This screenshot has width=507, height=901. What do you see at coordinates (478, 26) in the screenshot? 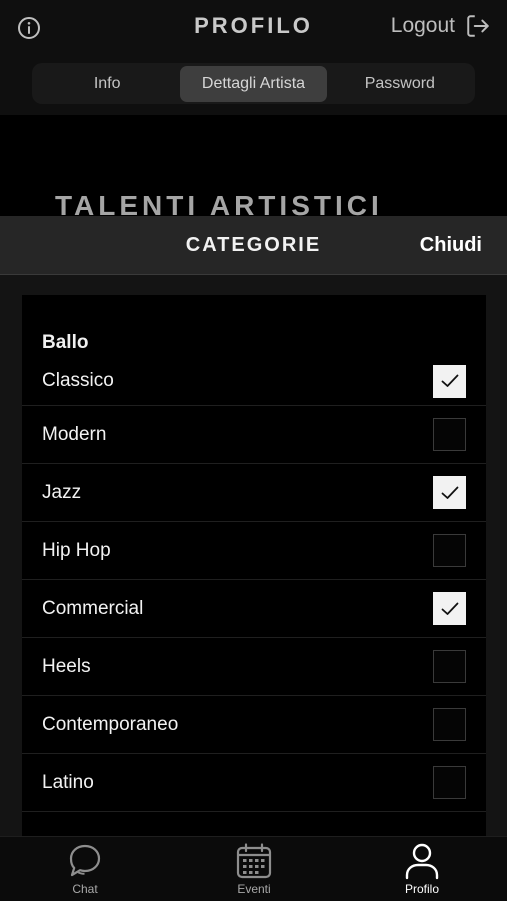
I see `logout-icon` at bounding box center [478, 26].